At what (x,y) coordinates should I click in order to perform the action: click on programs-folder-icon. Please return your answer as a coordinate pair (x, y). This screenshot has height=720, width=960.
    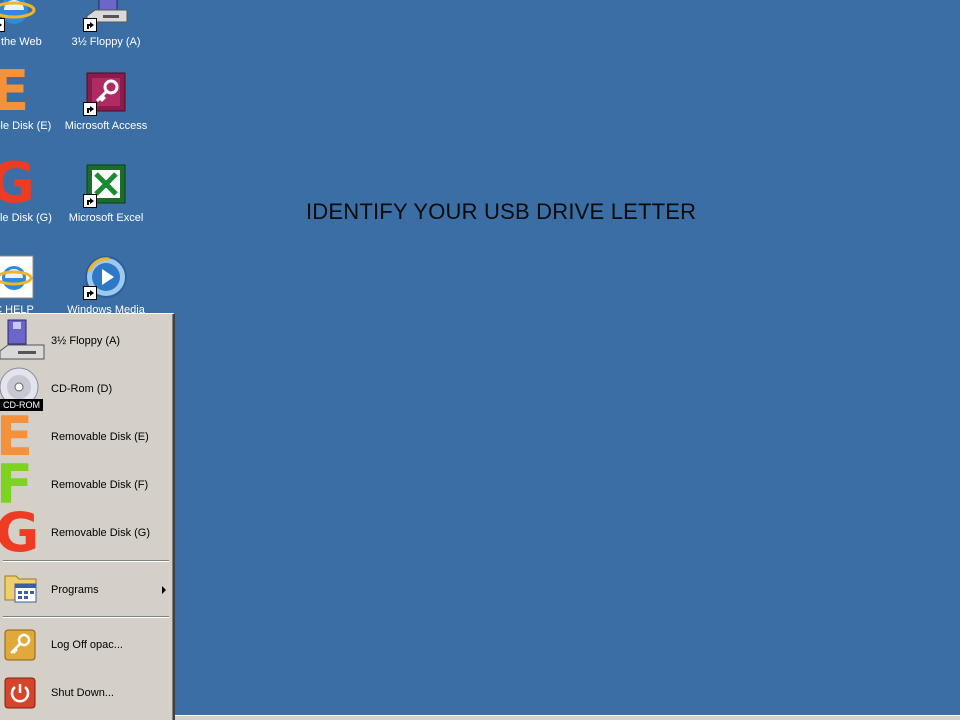
    Looking at the image, I should click on (21, 589).